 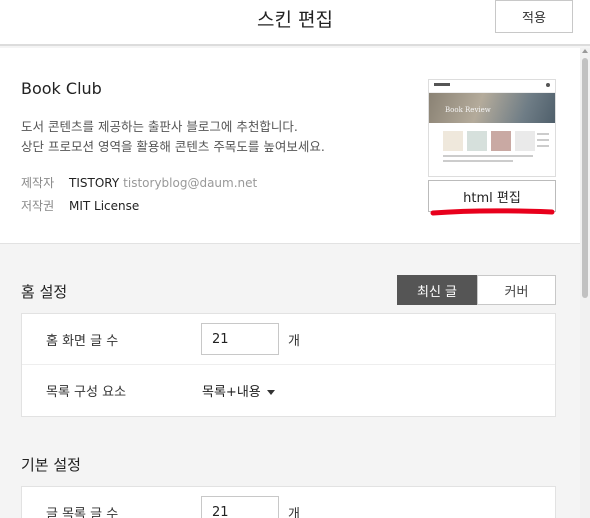 I want to click on scrollbar-thumb, so click(x=585, y=178).